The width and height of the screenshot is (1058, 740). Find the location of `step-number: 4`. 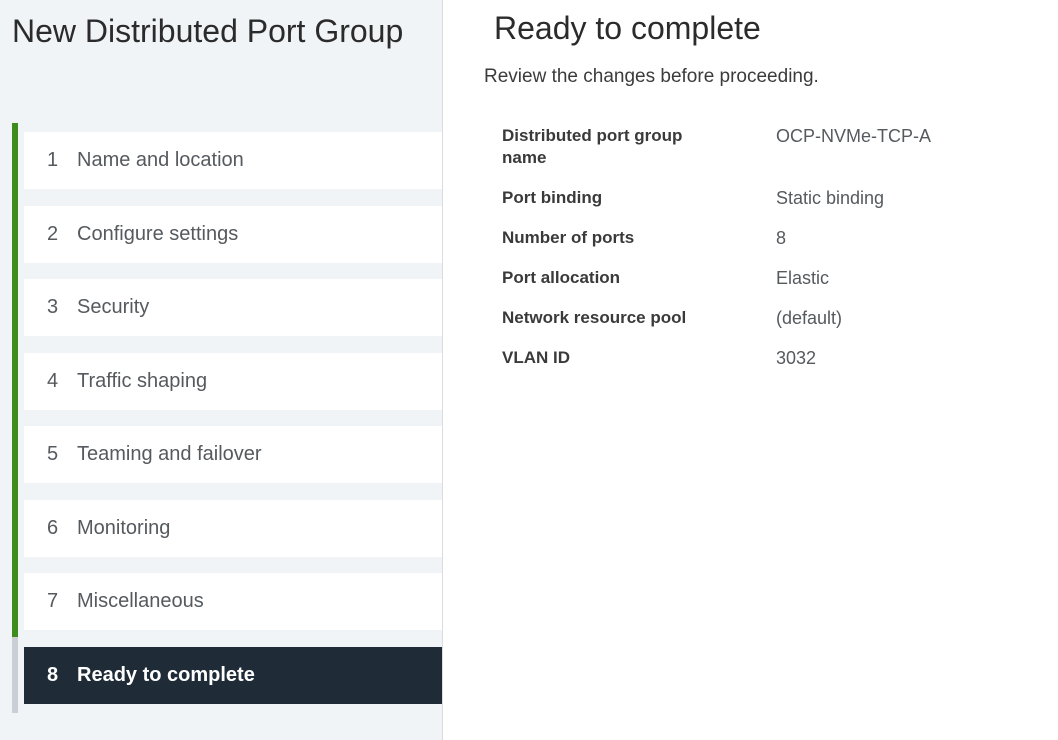

step-number: 4 is located at coordinates (53, 381).